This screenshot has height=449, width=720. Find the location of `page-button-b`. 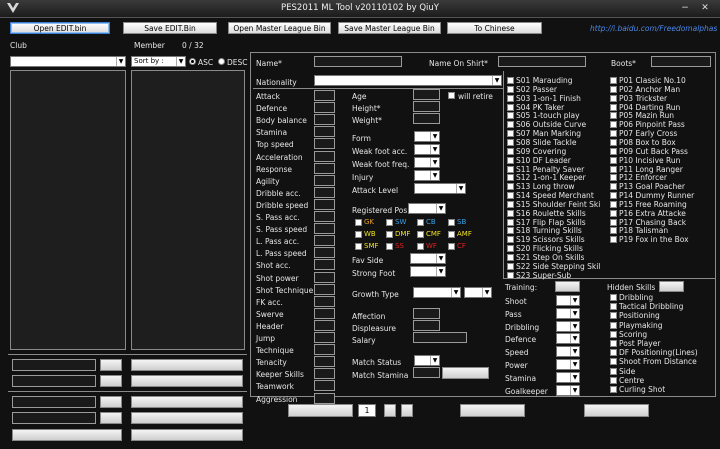

page-button-b is located at coordinates (407, 410).